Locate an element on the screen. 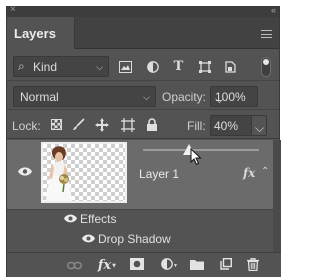 The height and width of the screenshot is (277, 320). effect-drop-shadow-row: Drop Shadow is located at coordinates (140, 240).